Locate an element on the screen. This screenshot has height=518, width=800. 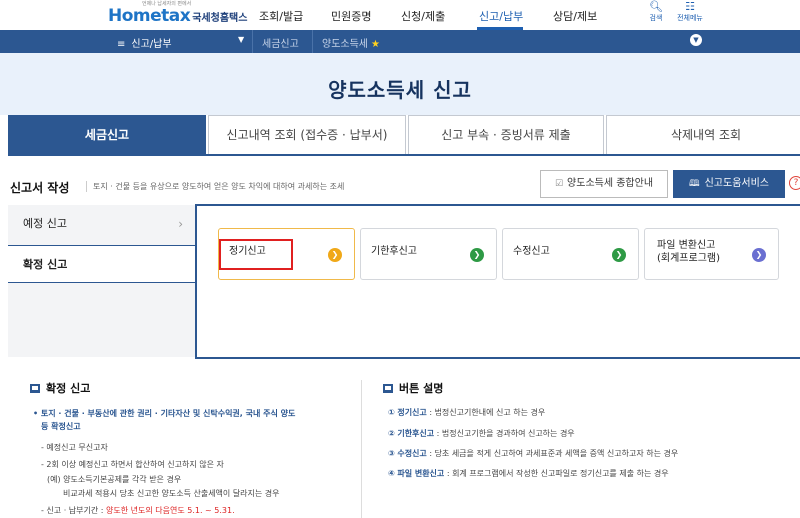
menu-civil-certificate: 민원증명 is located at coordinates (351, 16).